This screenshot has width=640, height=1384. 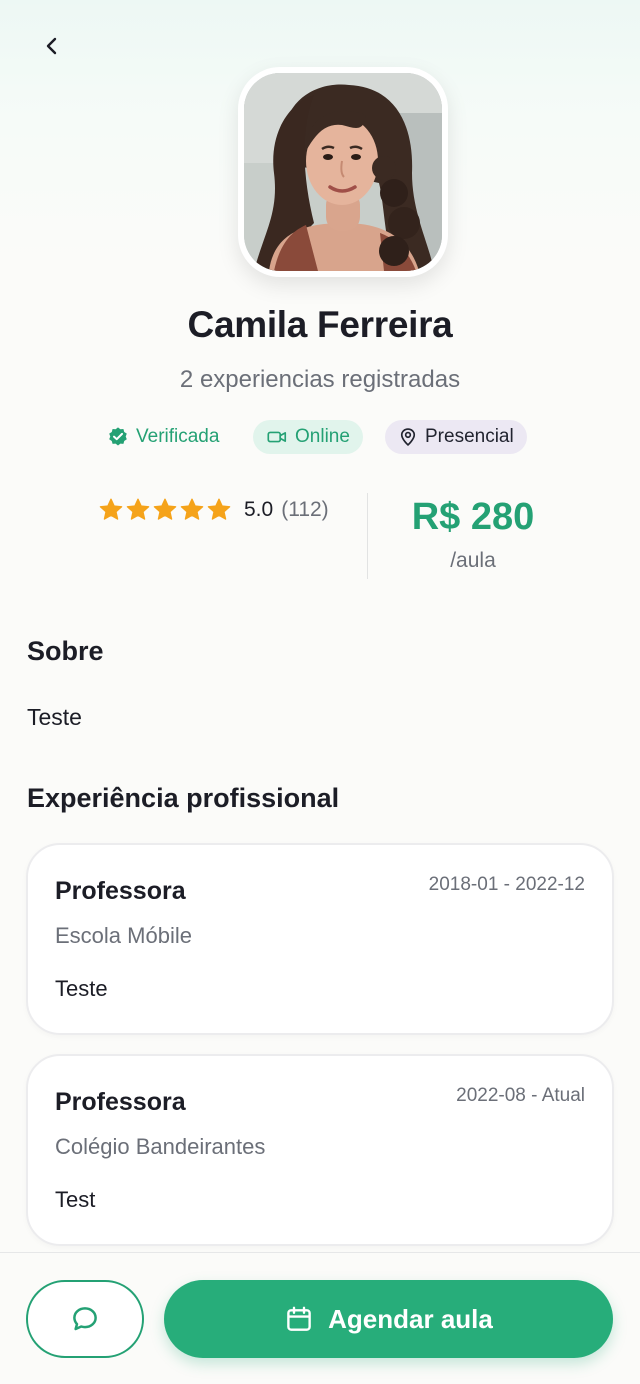 I want to click on presencial-badge: Presencial, so click(x=456, y=437).